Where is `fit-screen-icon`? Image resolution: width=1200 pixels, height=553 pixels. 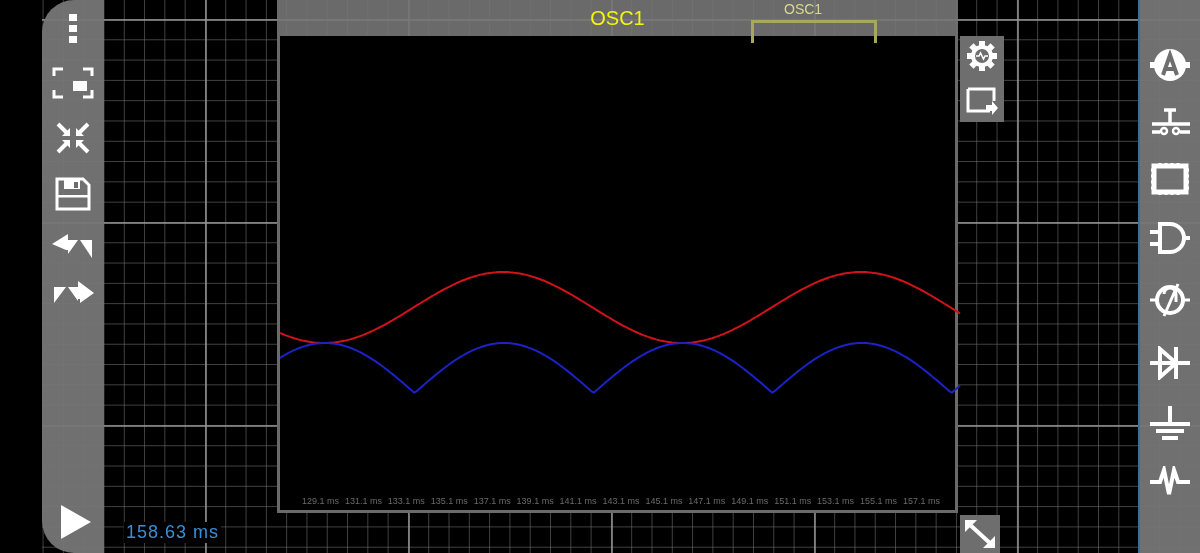 fit-screen-icon is located at coordinates (73, 83).